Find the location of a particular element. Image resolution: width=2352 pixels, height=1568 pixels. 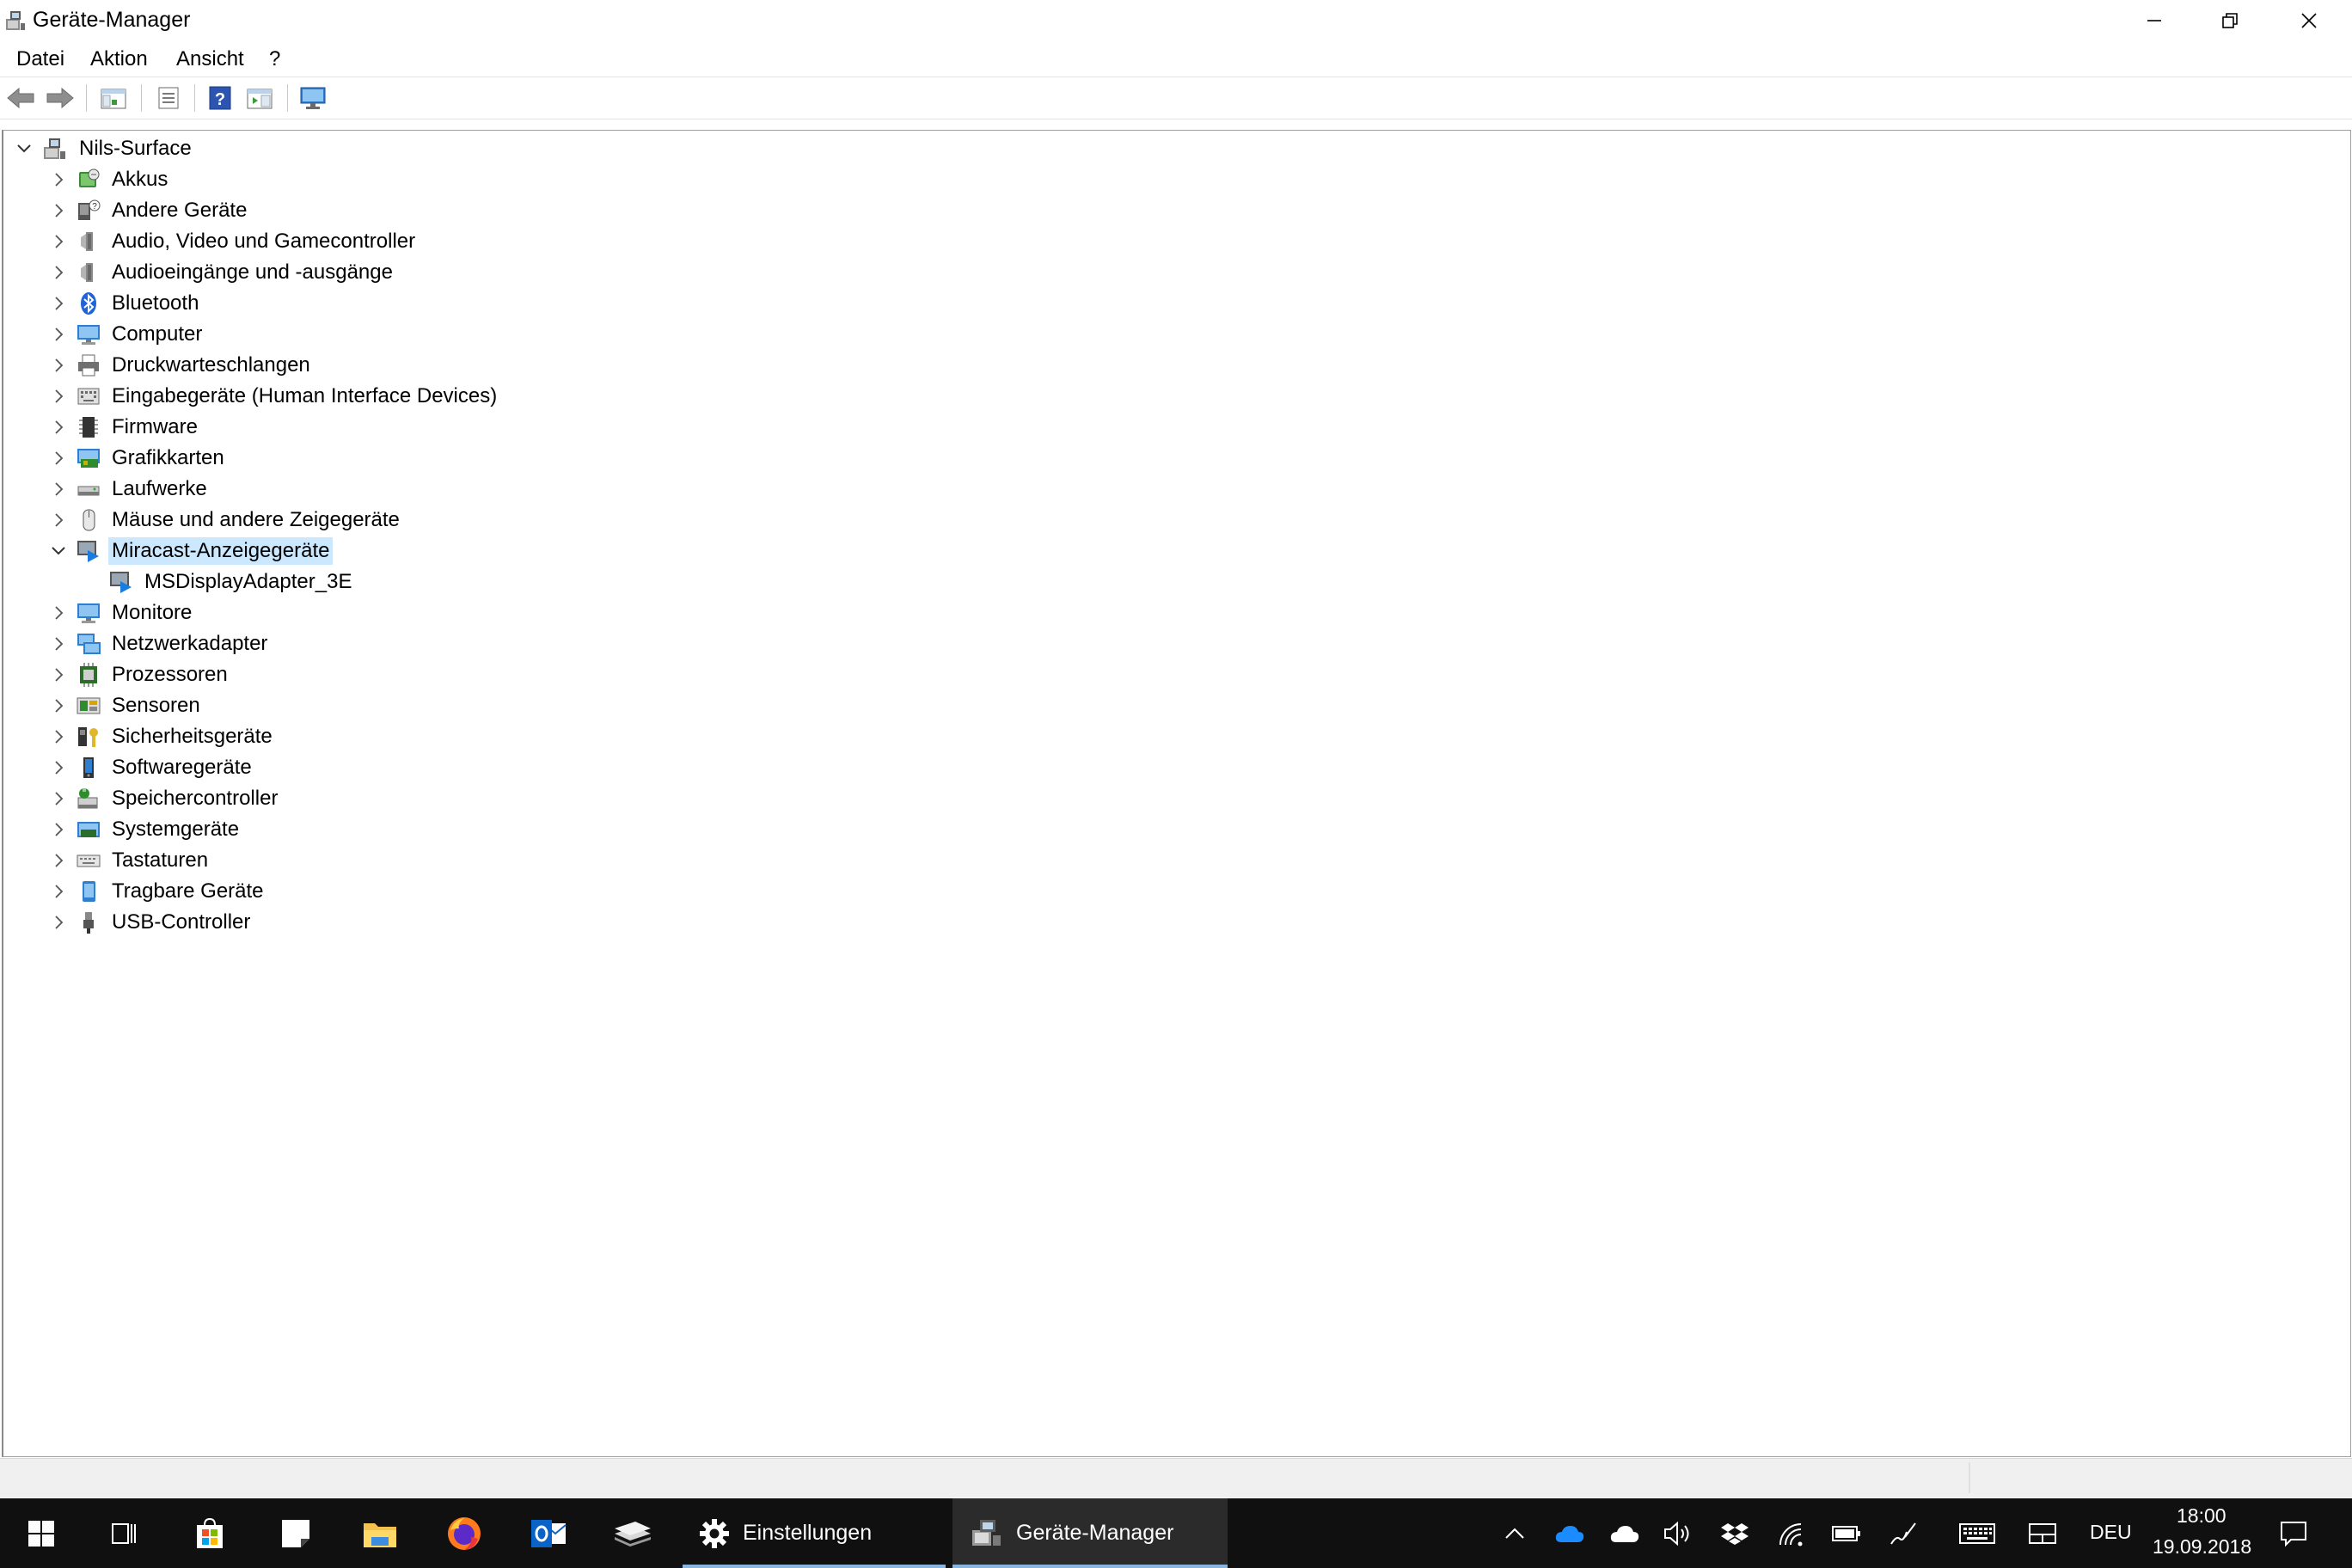

scan-hardware-button is located at coordinates (312, 98).